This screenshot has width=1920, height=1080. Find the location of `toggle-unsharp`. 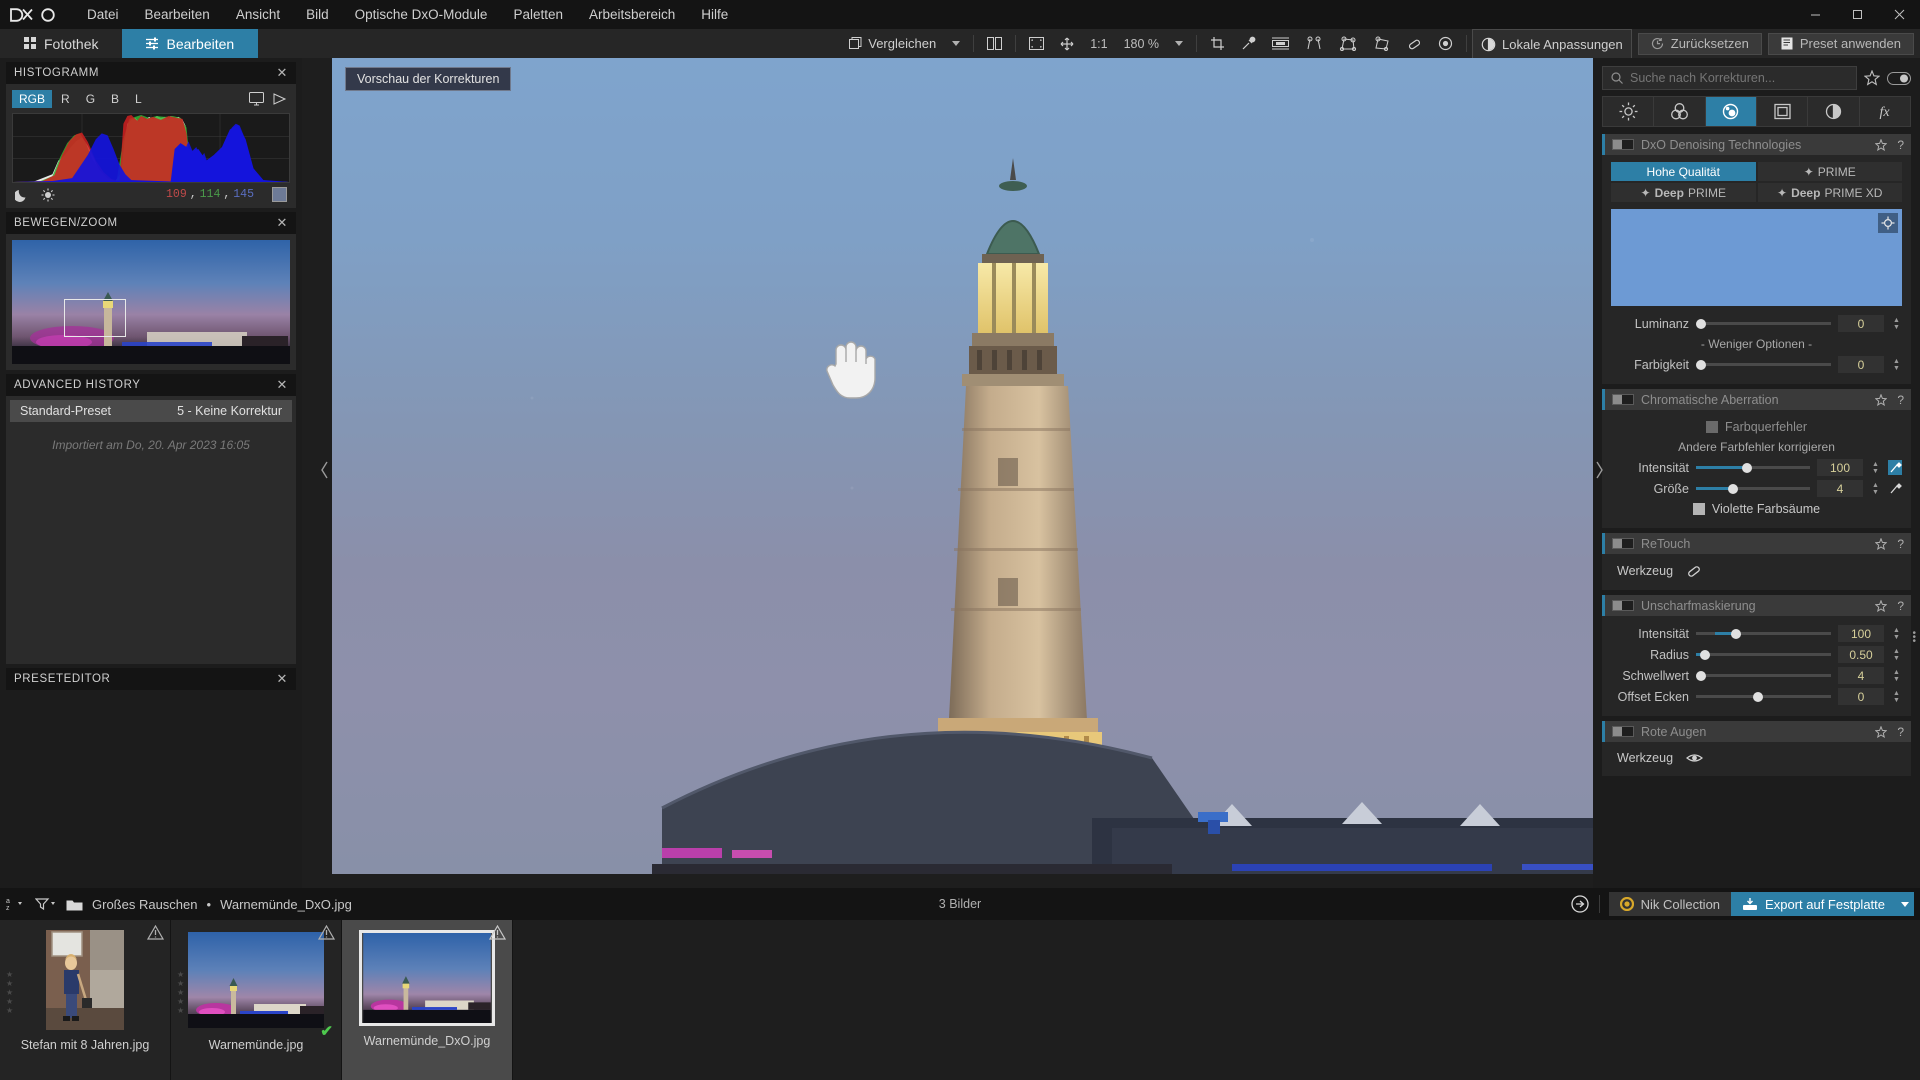

toggle-unsharp is located at coordinates (1623, 605).